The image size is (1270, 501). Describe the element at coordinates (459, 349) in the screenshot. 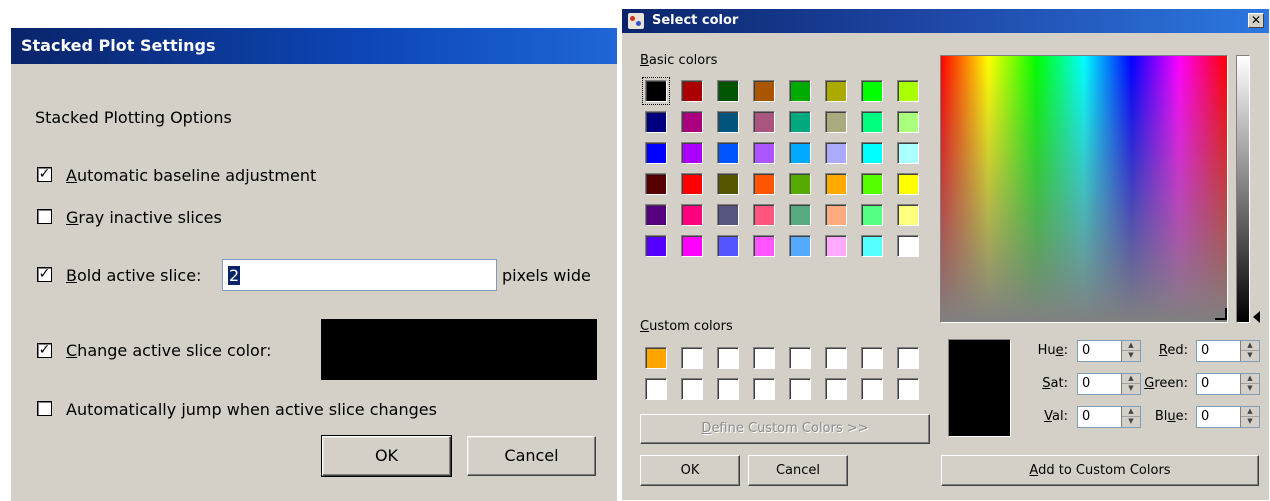

I see `active-slice-color-swatch` at that location.